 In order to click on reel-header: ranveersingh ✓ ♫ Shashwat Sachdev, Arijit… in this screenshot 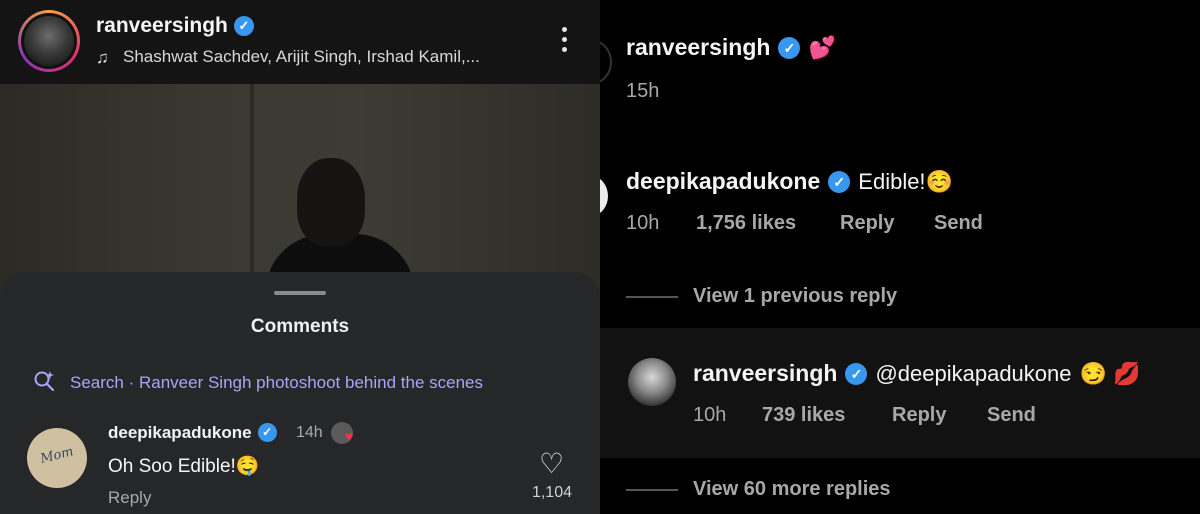, I will do `click(300, 42)`.